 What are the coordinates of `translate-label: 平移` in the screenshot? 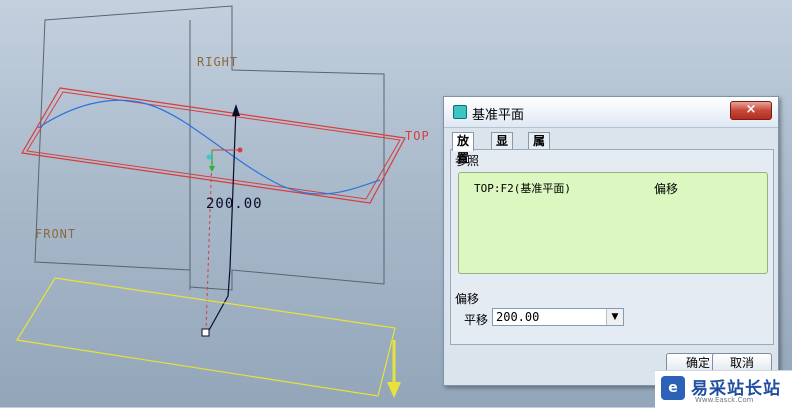 It's located at (476, 320).